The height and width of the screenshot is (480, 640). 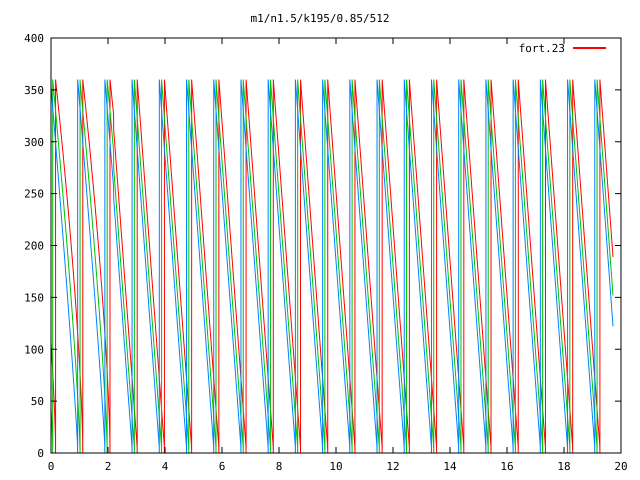 I want to click on y-tick-label: 400, so click(x=34, y=38).